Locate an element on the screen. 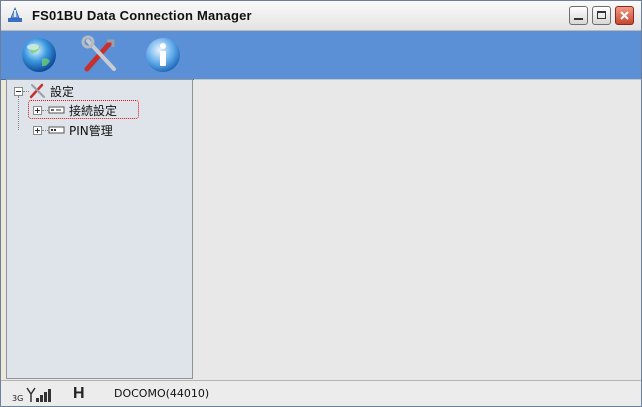  tree-node-settings: 設定 is located at coordinates (44, 91).